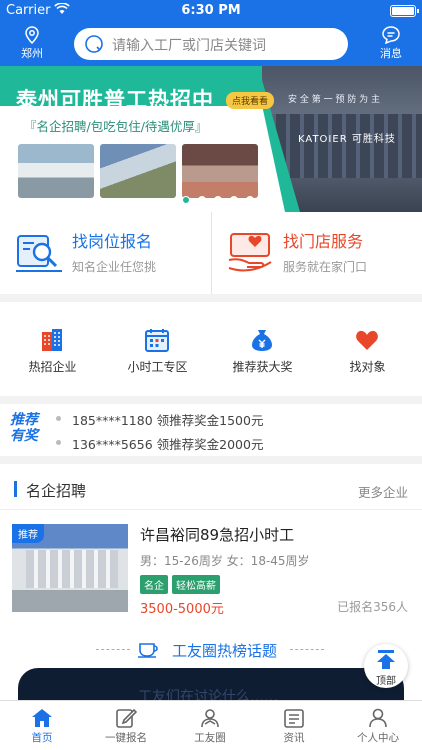 The image size is (422, 750). I want to click on money-bag-icon, so click(262, 340).